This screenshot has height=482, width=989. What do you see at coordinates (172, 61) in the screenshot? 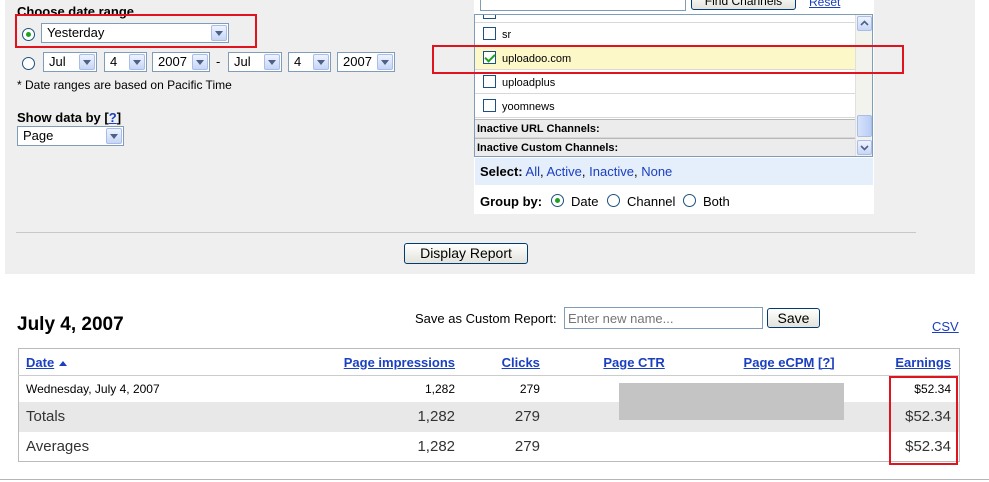
I see `from-year-value: 2007` at bounding box center [172, 61].